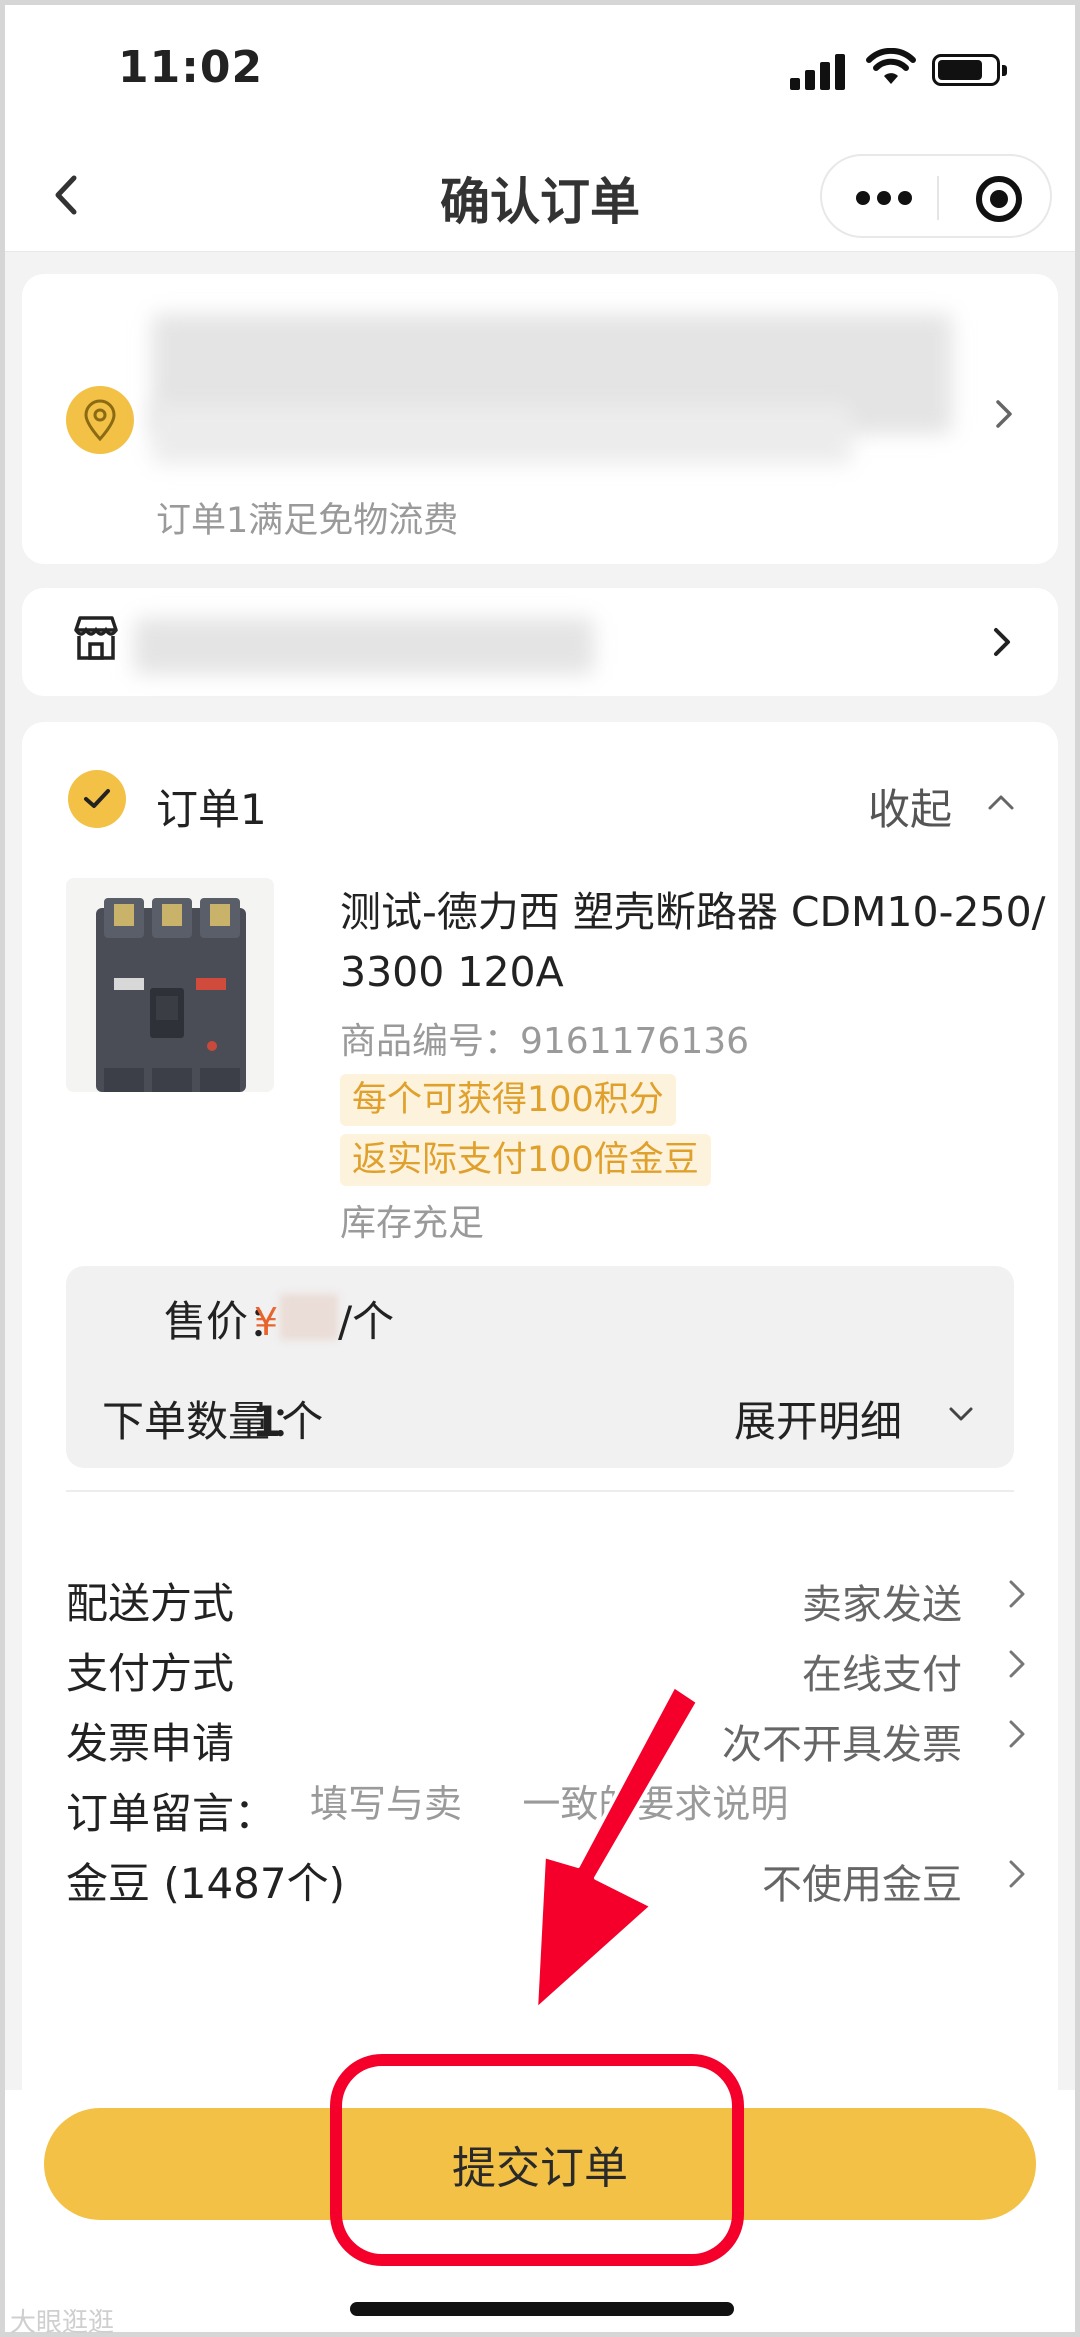 Image resolution: width=1080 pixels, height=2337 pixels. What do you see at coordinates (62, 2322) in the screenshot?
I see `watermark: 大眼逛逛` at bounding box center [62, 2322].